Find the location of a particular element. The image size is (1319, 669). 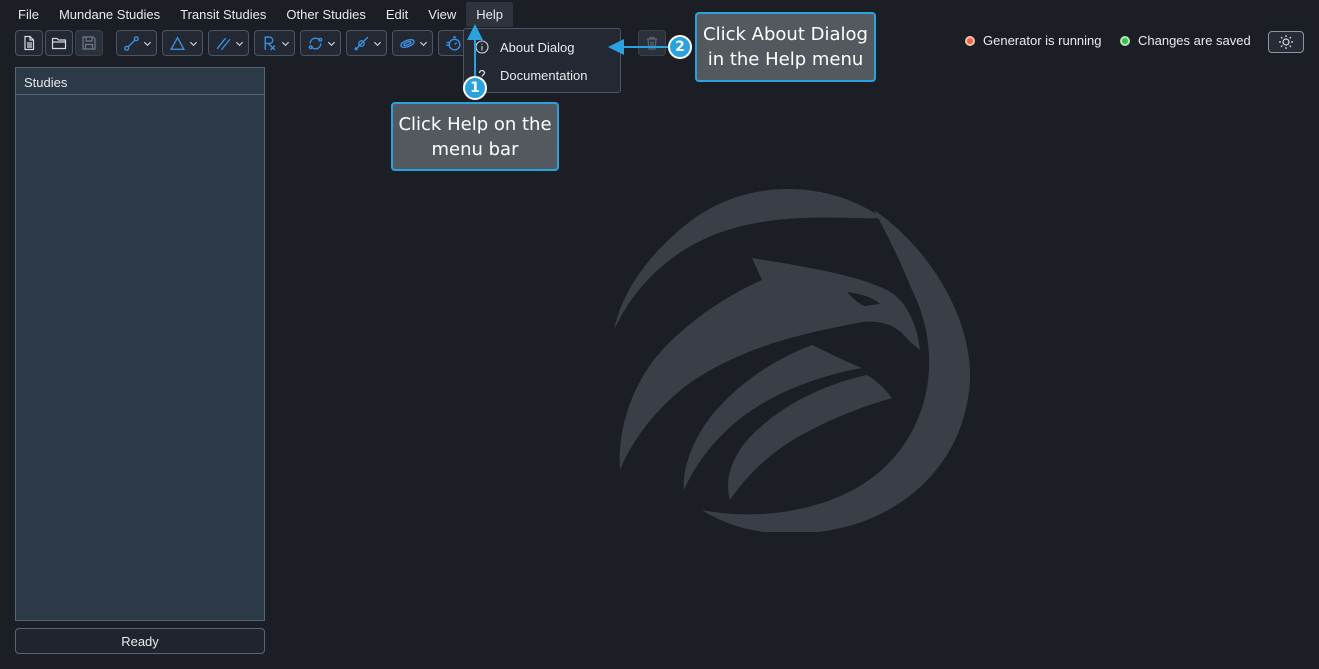

status-bar: Ready is located at coordinates (140, 641).